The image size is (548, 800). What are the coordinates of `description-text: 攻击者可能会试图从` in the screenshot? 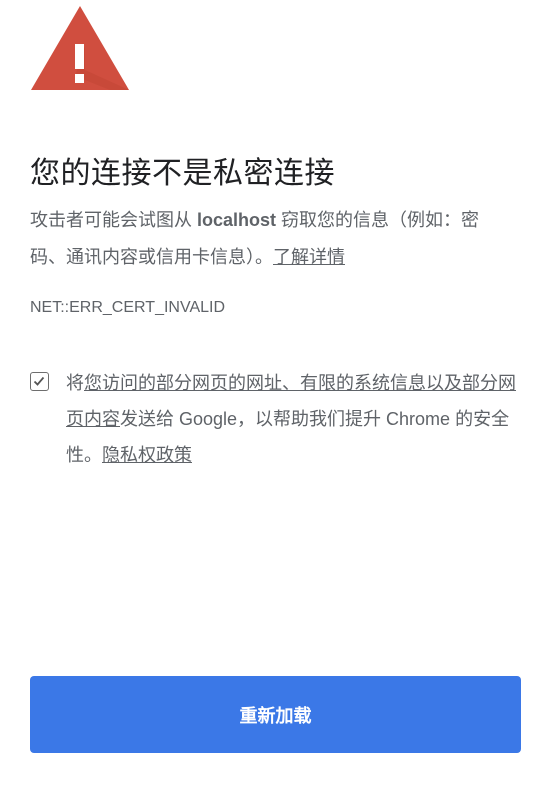 It's located at (114, 220).